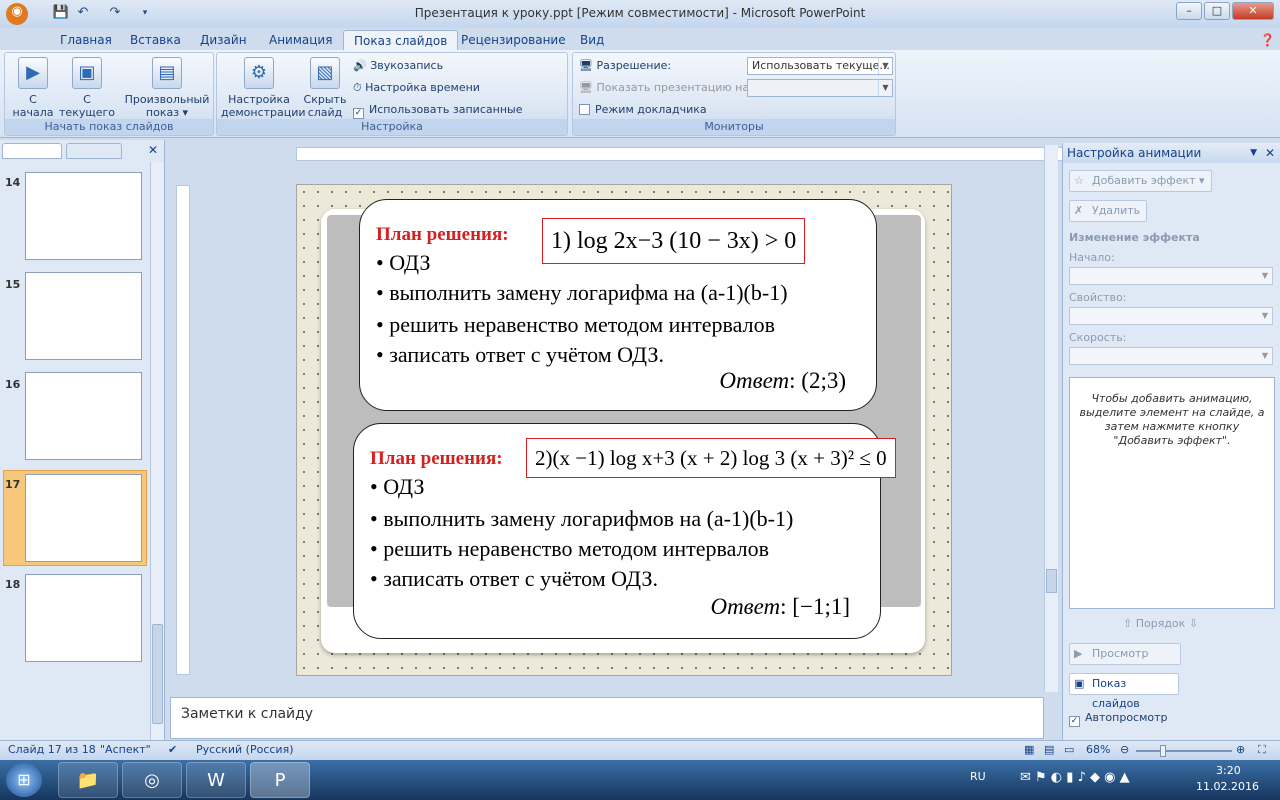 The height and width of the screenshot is (800, 1280). What do you see at coordinates (13, 284) in the screenshot?
I see `thumbnail-number: 15` at bounding box center [13, 284].